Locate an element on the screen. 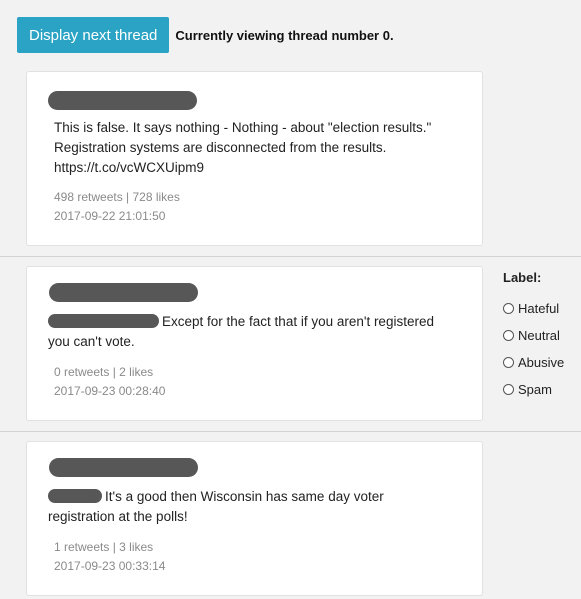 This screenshot has height=599, width=581. label-option-abusive: Abusive is located at coordinates (533, 362).